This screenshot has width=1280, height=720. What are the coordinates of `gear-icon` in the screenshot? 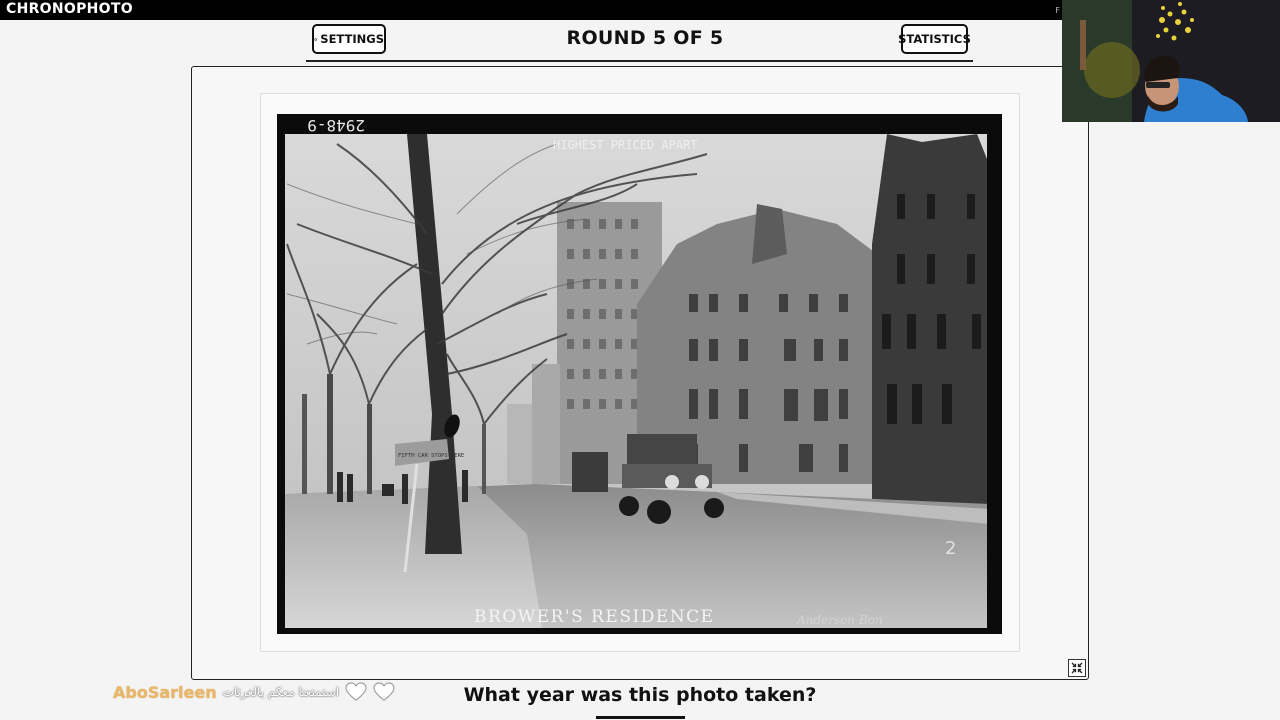 It's located at (316, 39).